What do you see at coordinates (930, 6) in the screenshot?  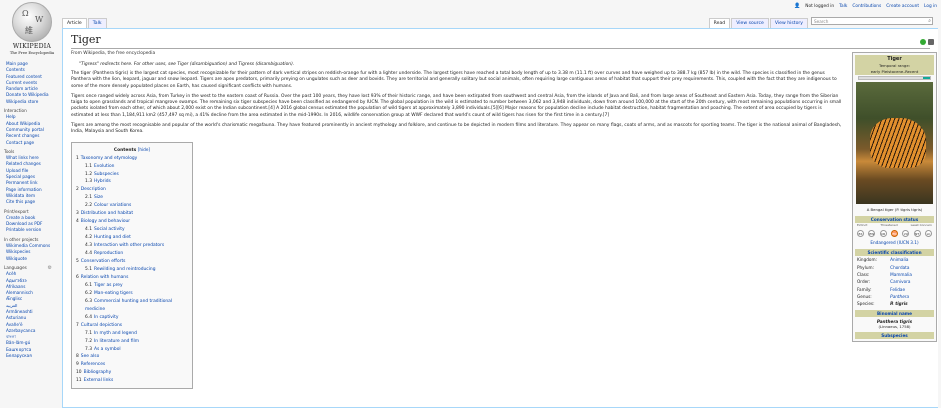 I see `log-in-link: Log in` at bounding box center [930, 6].